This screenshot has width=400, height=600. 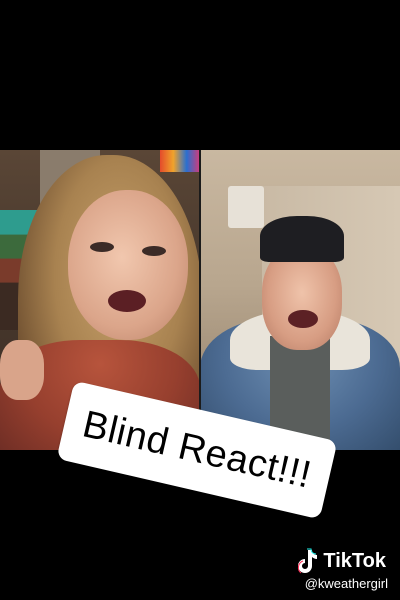 What do you see at coordinates (346, 583) in the screenshot?
I see `creator-handle: @kweathergirl` at bounding box center [346, 583].